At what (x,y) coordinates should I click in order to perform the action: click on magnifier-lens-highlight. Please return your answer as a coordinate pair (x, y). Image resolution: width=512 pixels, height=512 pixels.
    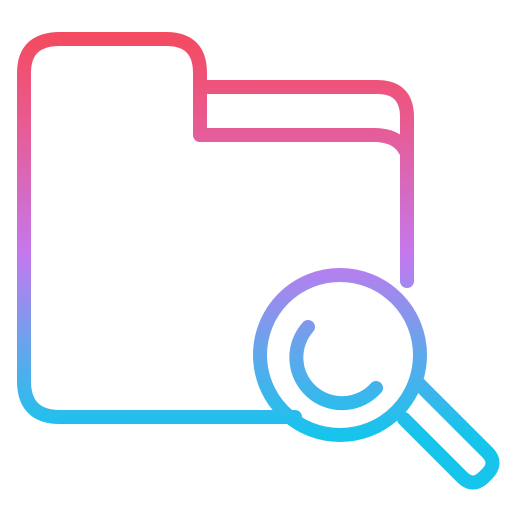
    Looking at the image, I should click on (336, 365).